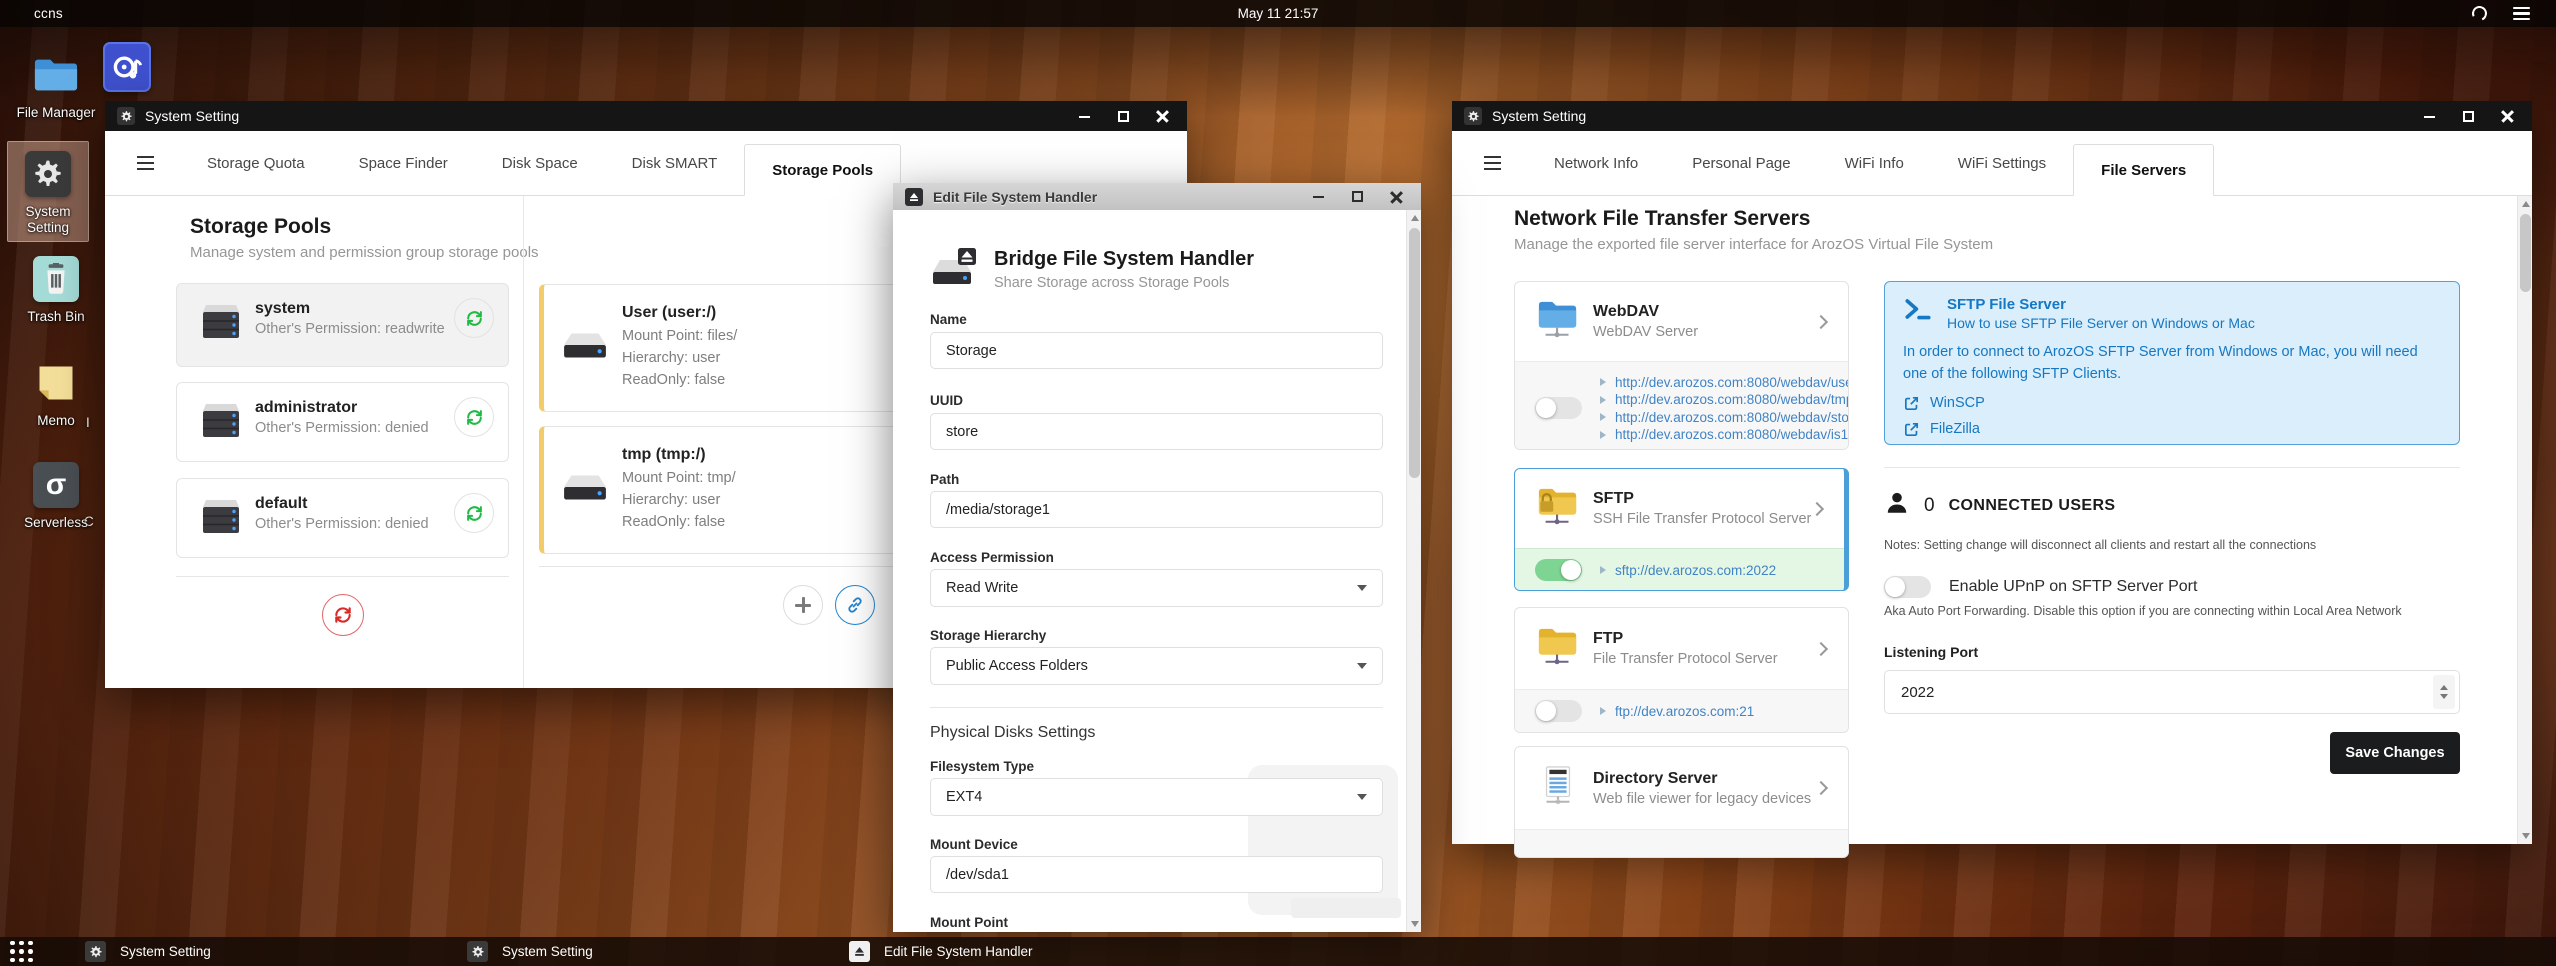 This screenshot has height=966, width=2556. I want to click on ftp-link: ftp://dev.arozos.com:21, so click(1684, 711).